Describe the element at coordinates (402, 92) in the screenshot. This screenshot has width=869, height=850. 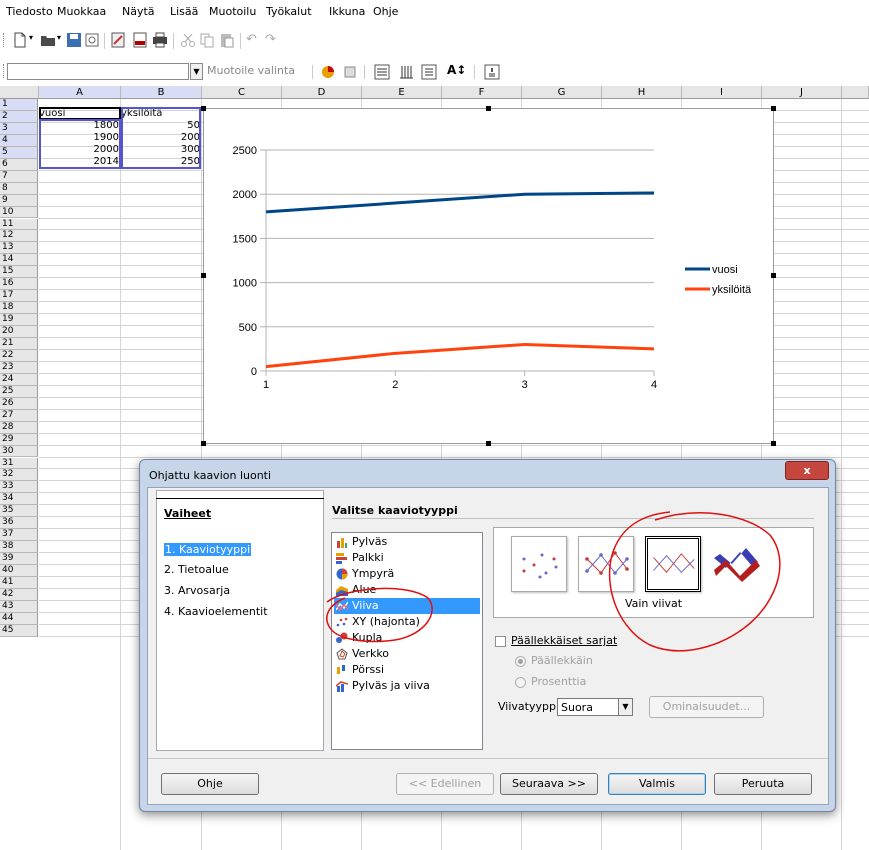
I see `column-header-e: E` at that location.